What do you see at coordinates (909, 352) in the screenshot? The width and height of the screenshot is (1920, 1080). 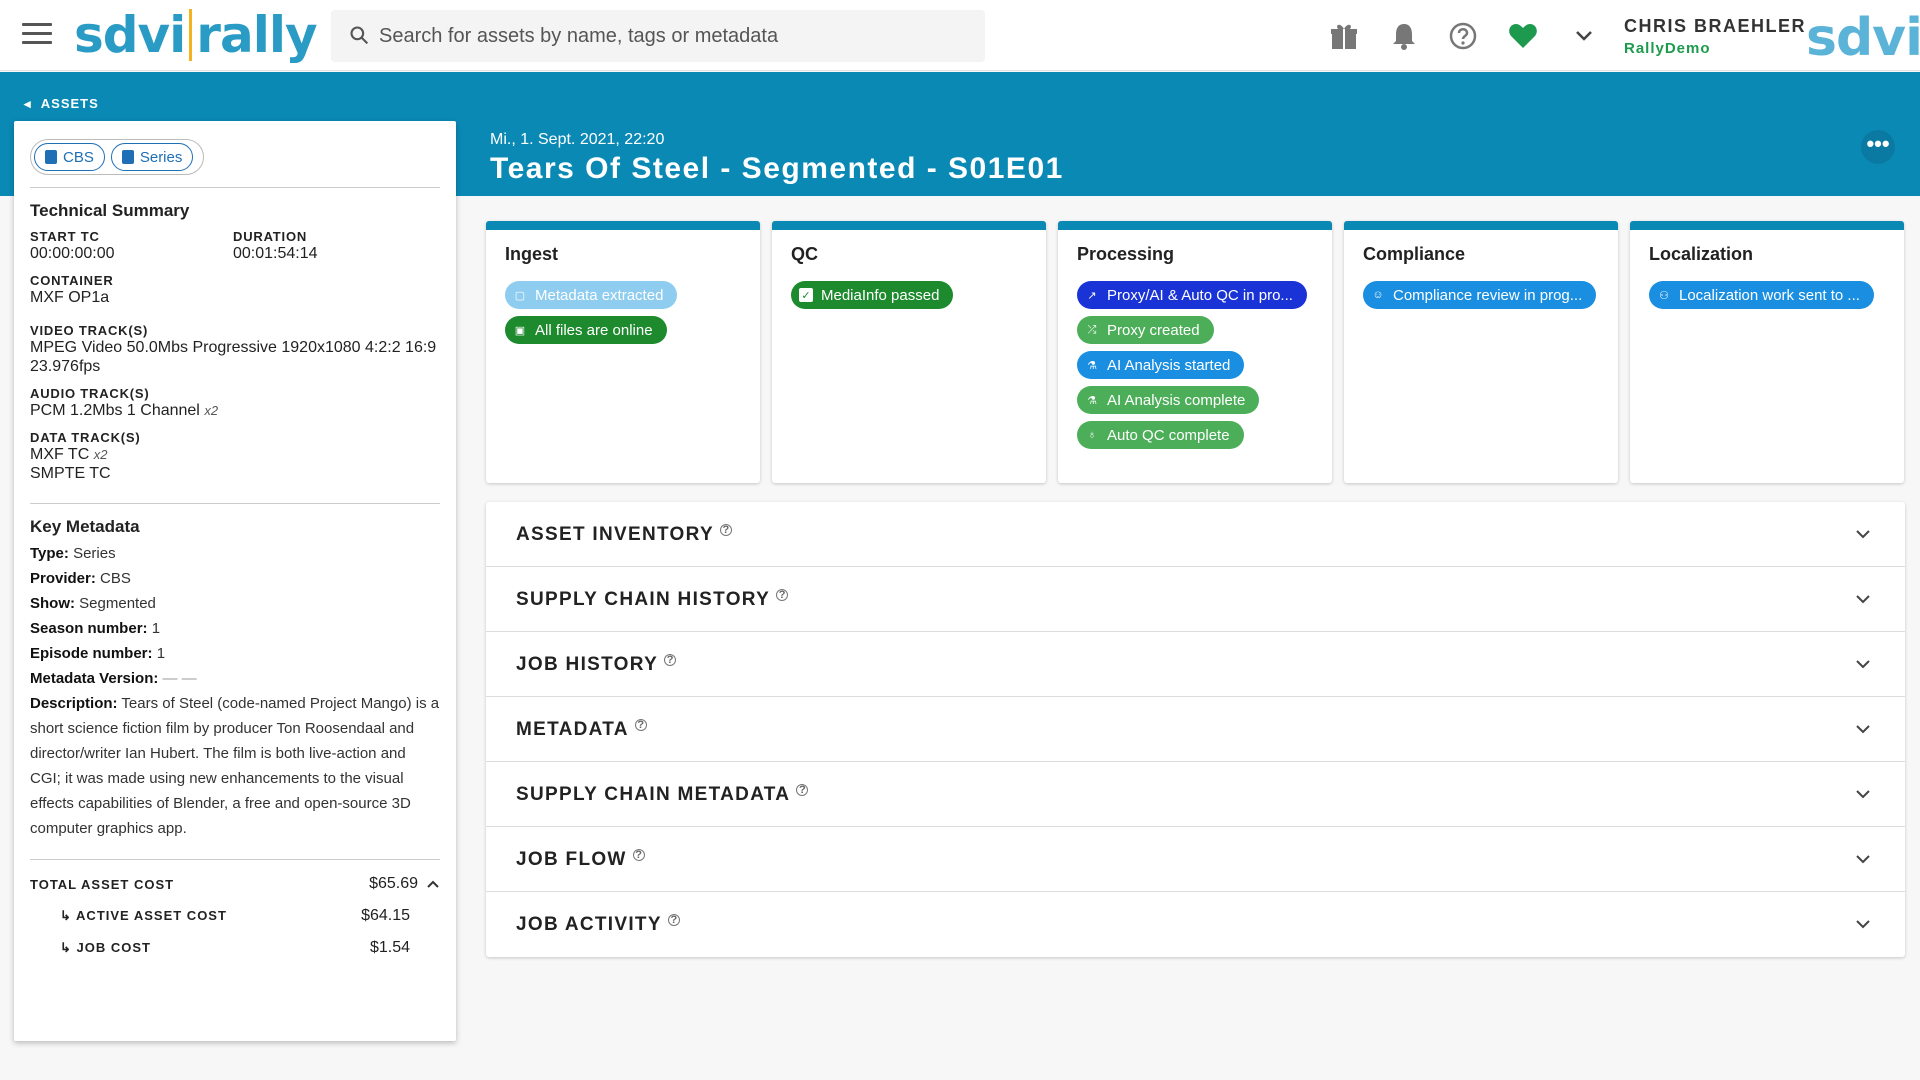 I see `card-qc: QC ✓ MediaInfo passed` at bounding box center [909, 352].